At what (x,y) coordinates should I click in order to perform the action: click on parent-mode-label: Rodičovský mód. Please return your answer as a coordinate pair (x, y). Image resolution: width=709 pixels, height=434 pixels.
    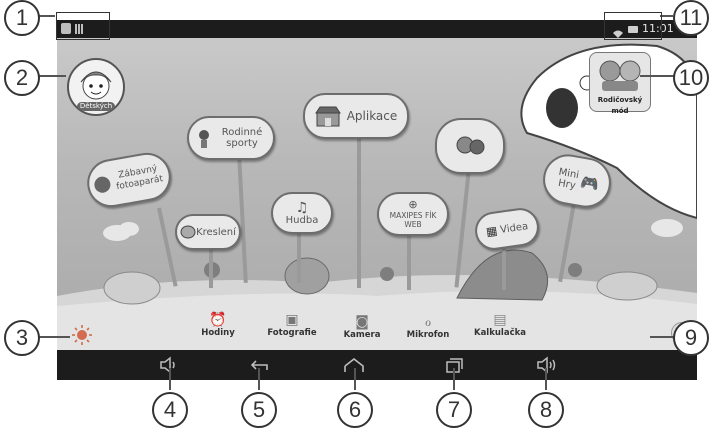
    Looking at the image, I should click on (620, 105).